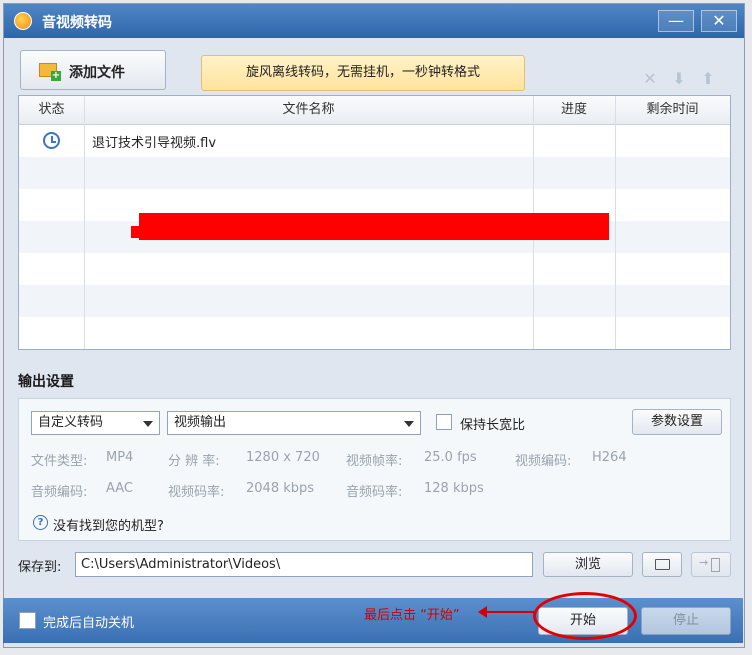 Image resolution: width=752 pixels, height=655 pixels. Describe the element at coordinates (46, 382) in the screenshot. I see `output-settings-title: 输出设置` at that location.